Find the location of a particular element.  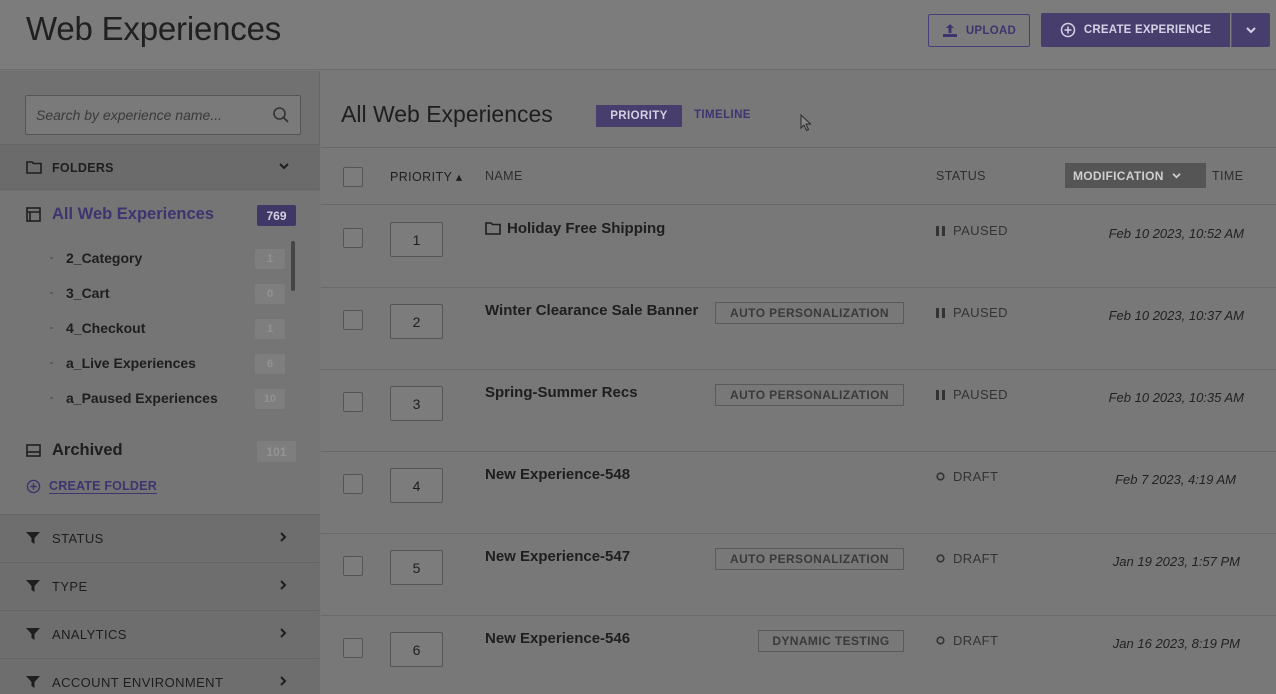

priority-input: 5 is located at coordinates (416, 567).